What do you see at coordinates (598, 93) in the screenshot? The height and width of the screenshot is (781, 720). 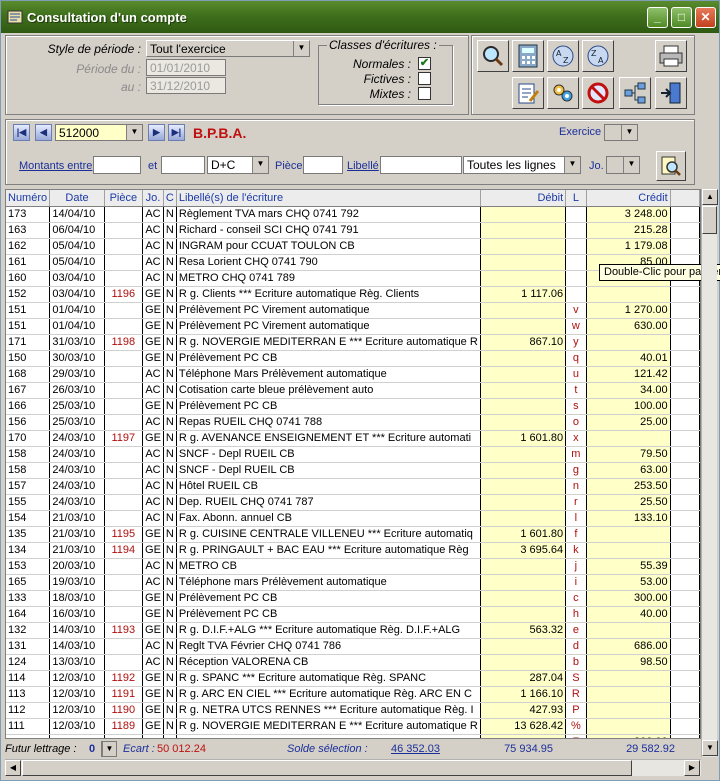 I see `cancel-lettrage-button` at bounding box center [598, 93].